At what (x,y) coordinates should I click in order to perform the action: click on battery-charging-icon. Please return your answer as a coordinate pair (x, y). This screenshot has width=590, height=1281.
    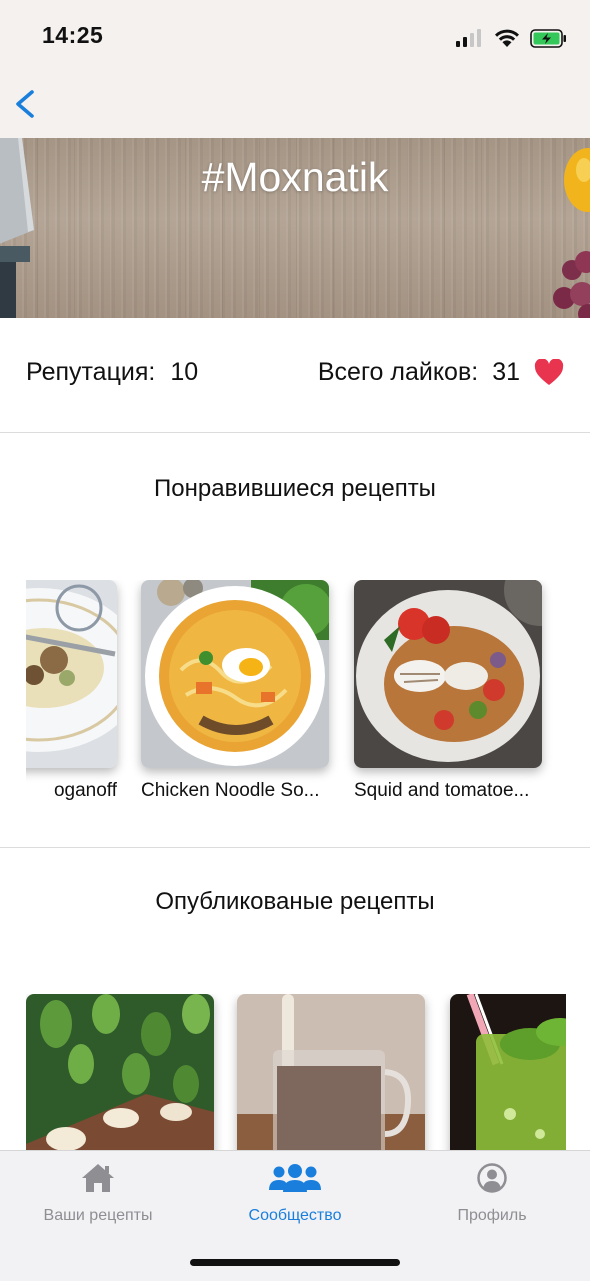
    Looking at the image, I should click on (548, 38).